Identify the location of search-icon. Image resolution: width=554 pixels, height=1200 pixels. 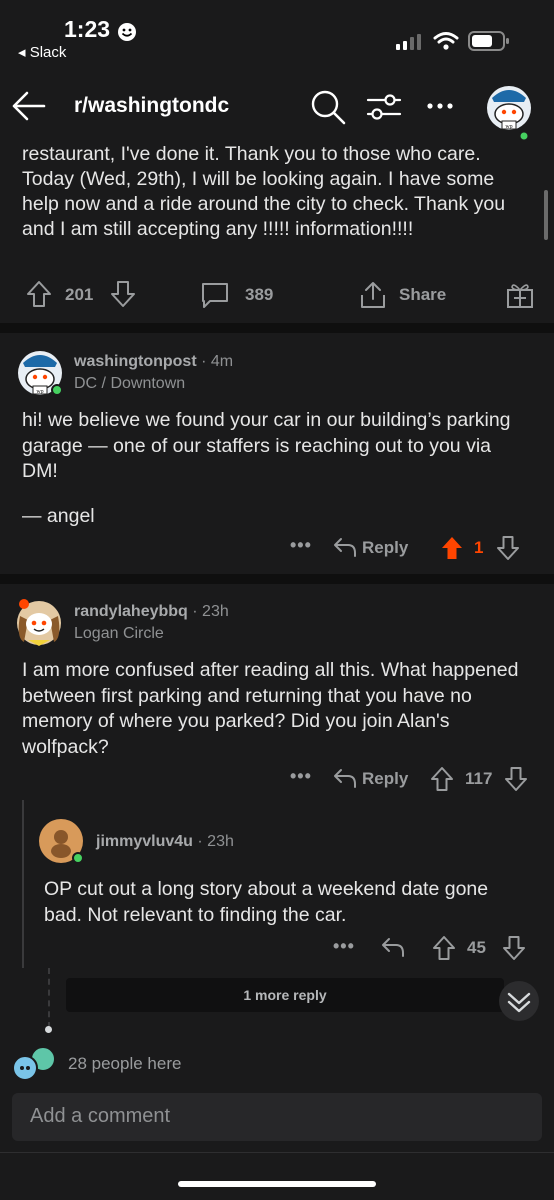
(328, 107).